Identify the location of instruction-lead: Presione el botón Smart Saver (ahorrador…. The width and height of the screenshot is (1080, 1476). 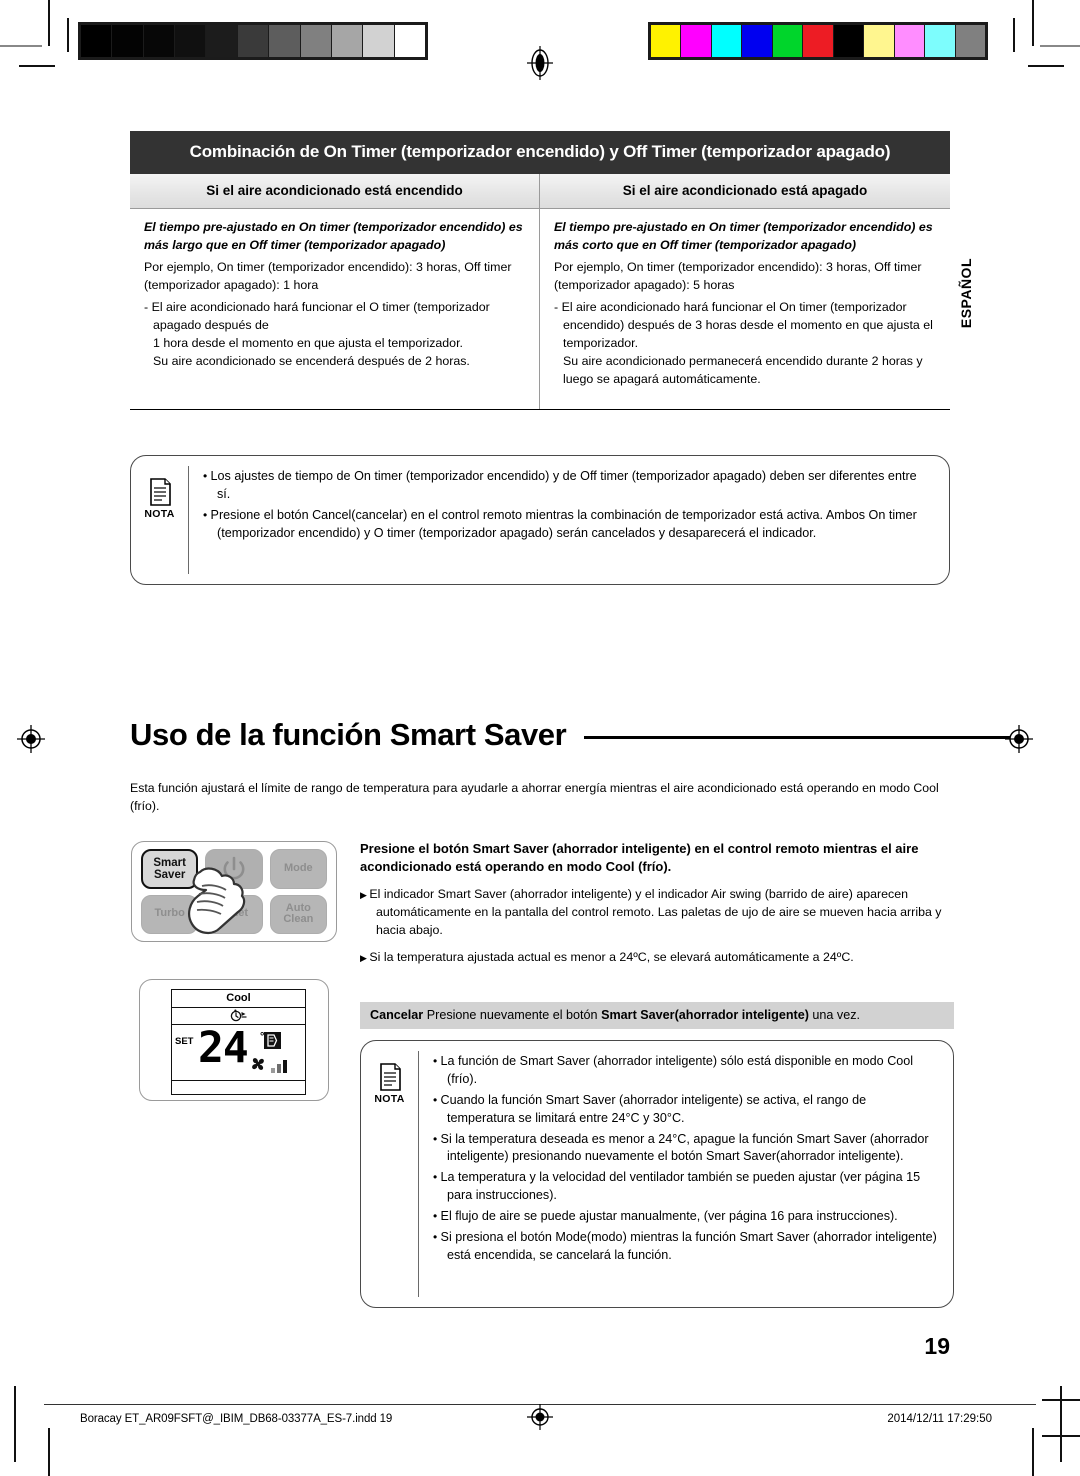
(639, 858).